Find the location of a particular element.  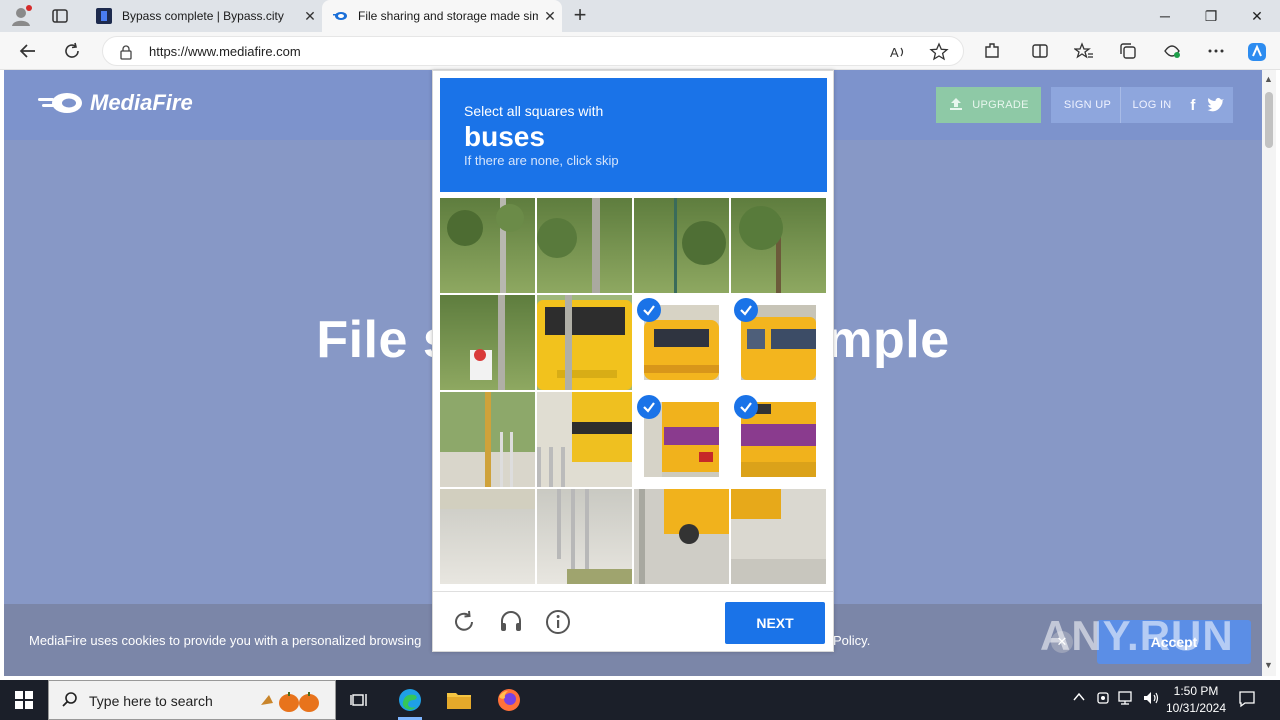

tab-bypass: Bypass complete | Bypass.city ✕ is located at coordinates (204, 16).